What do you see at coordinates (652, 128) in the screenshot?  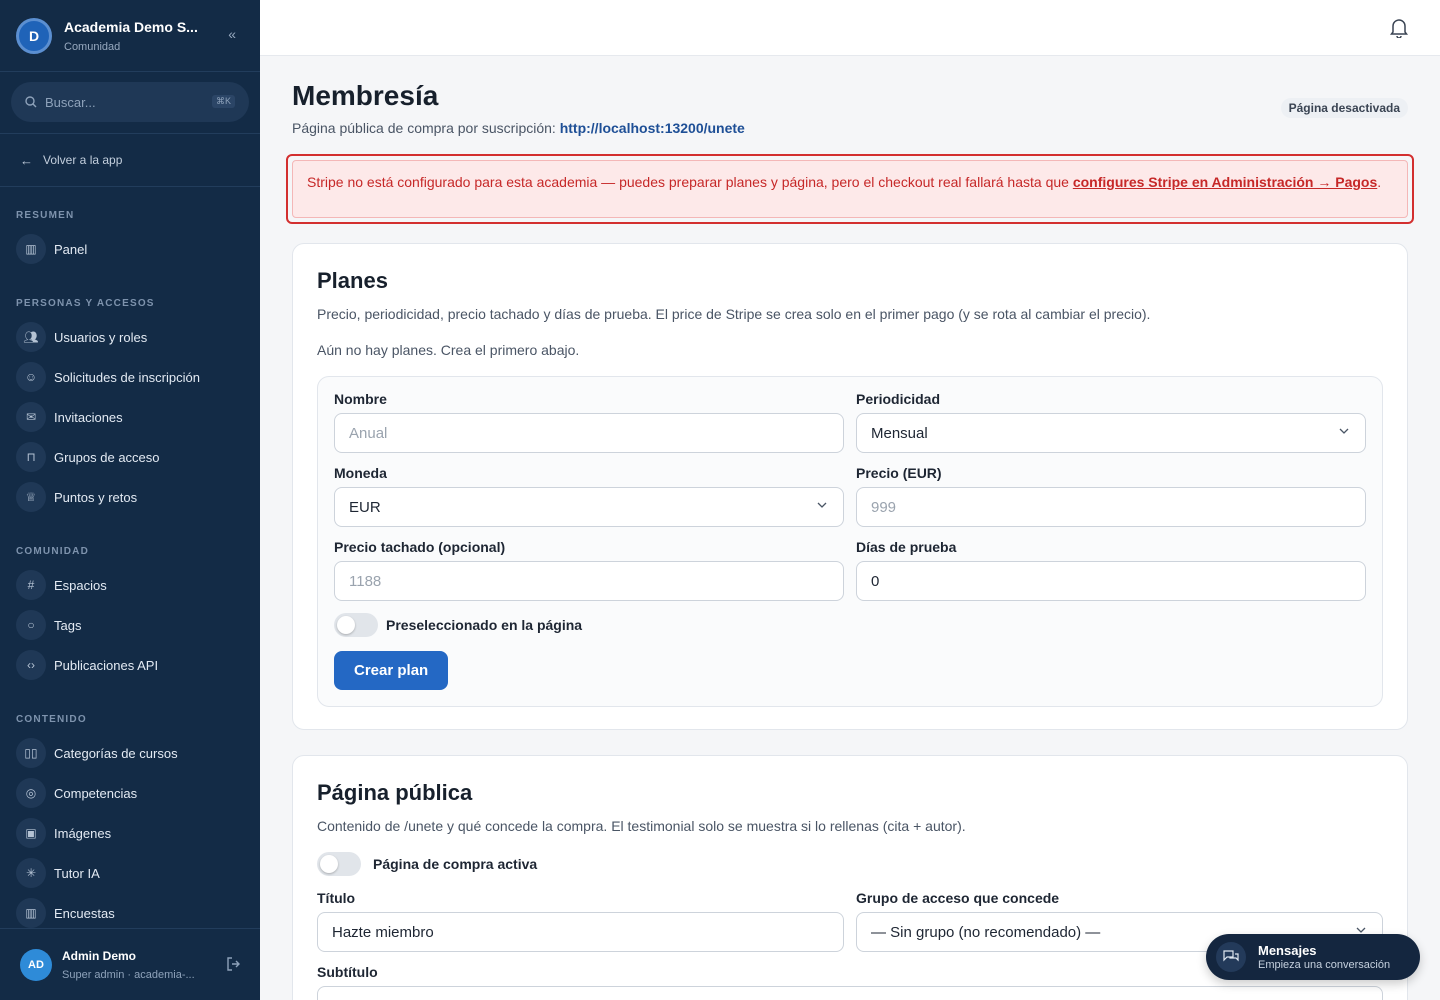 I see `public-page-link: http://localhost:13200/unete` at bounding box center [652, 128].